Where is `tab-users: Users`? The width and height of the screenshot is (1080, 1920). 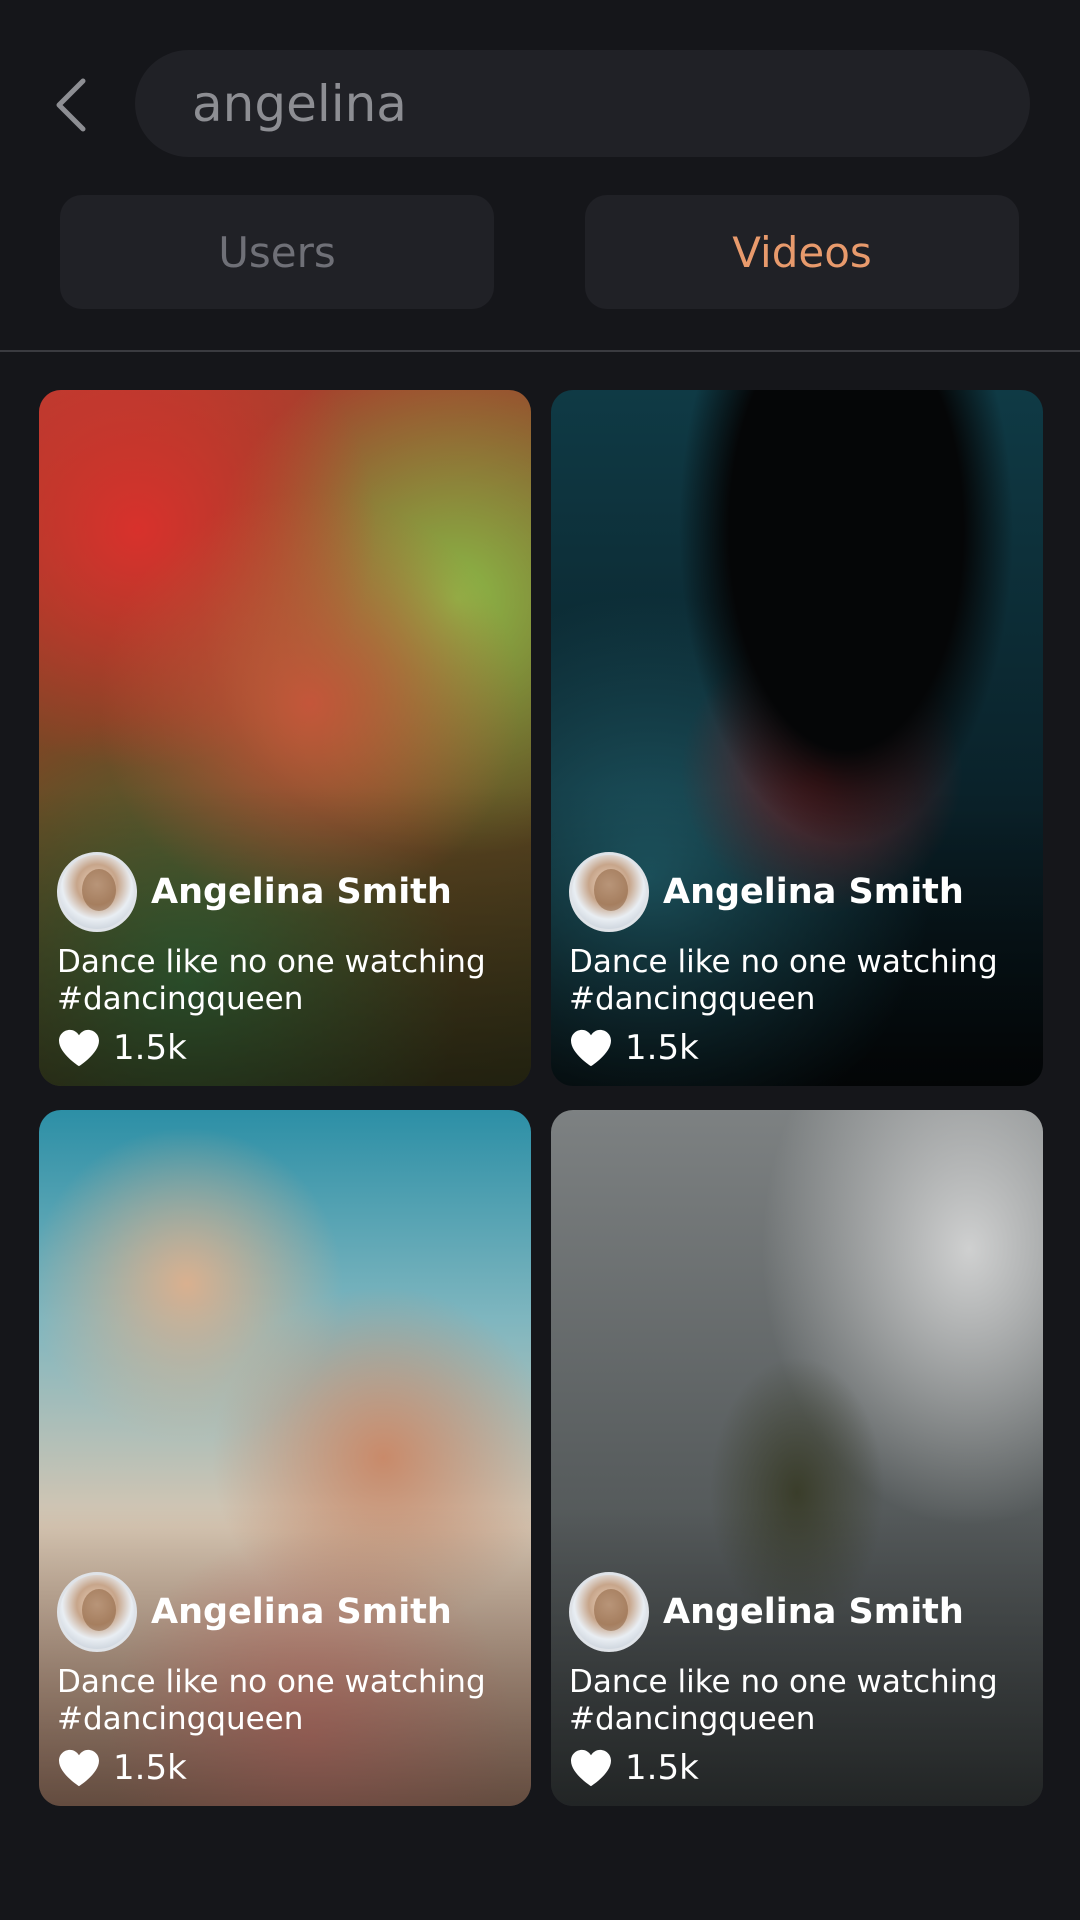
tab-users: Users is located at coordinates (277, 252).